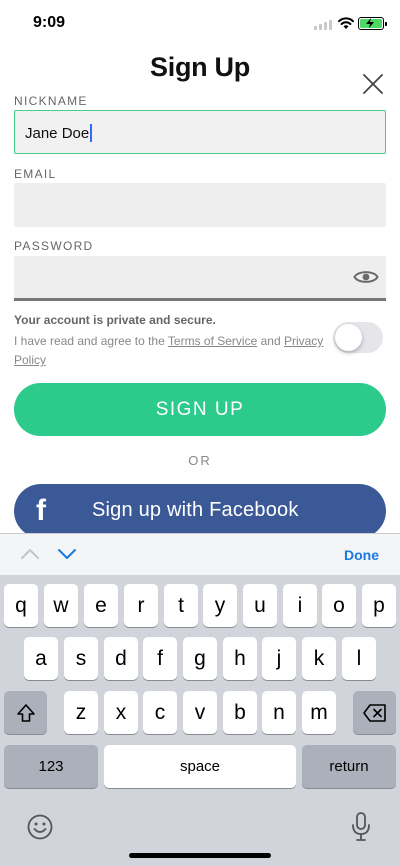 This screenshot has height=866, width=400. What do you see at coordinates (200, 23) in the screenshot?
I see `status-bar: 9:09` at bounding box center [200, 23].